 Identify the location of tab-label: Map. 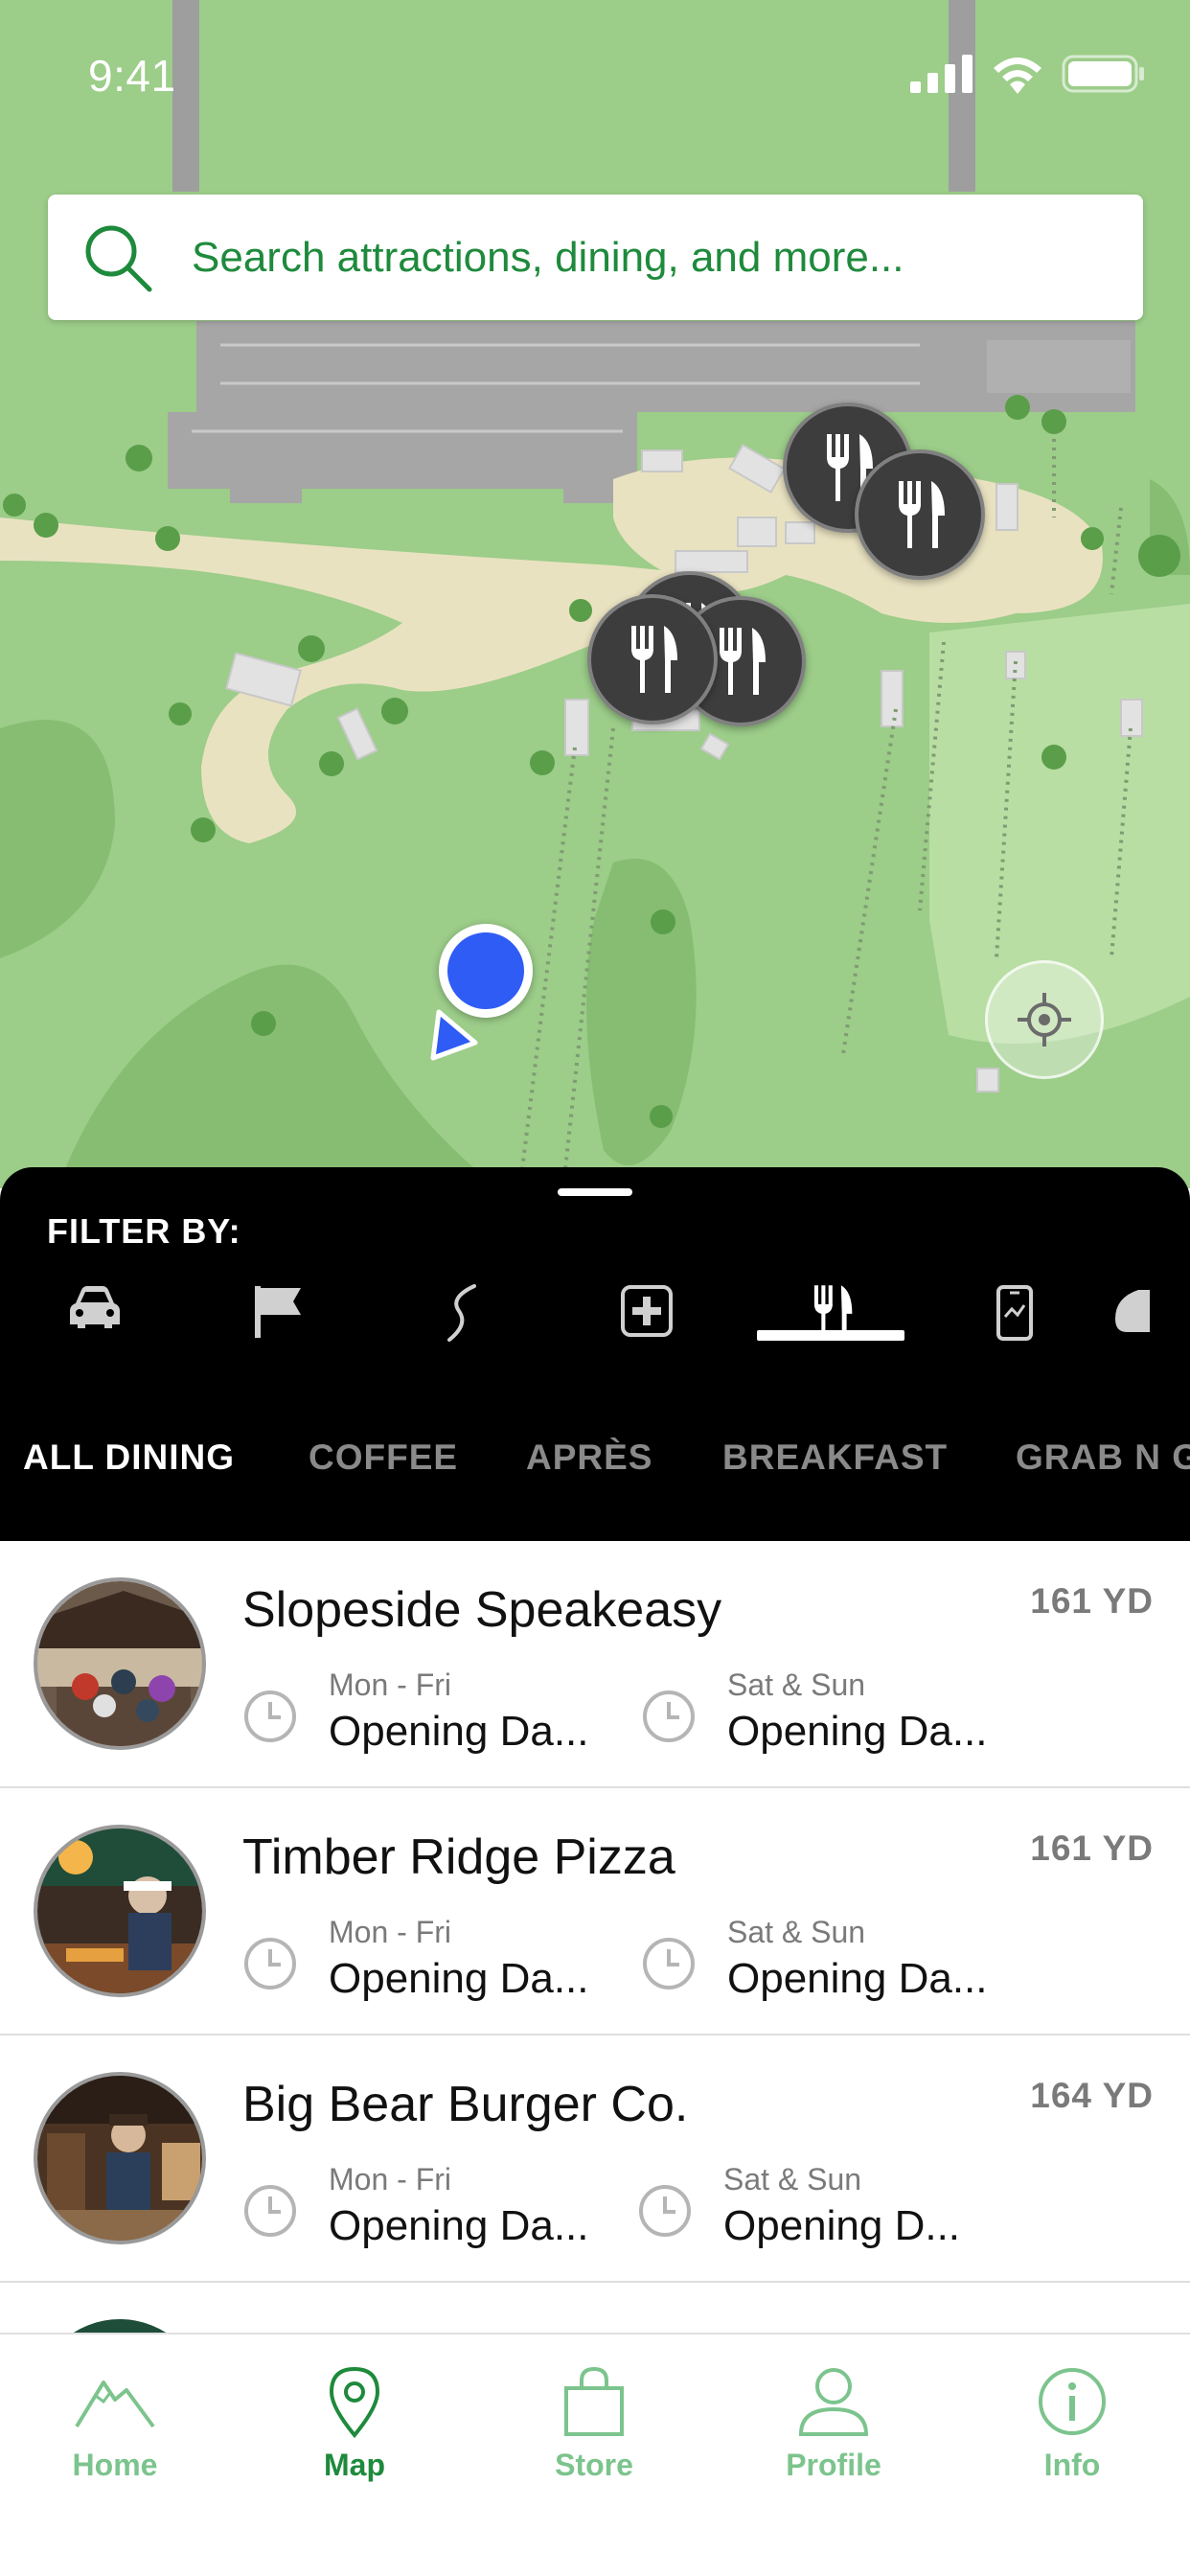
(355, 2465).